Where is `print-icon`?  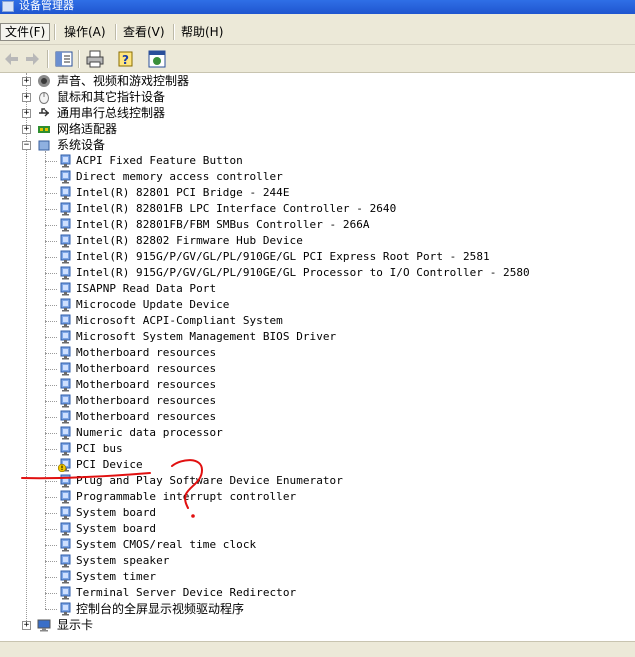 print-icon is located at coordinates (95, 59).